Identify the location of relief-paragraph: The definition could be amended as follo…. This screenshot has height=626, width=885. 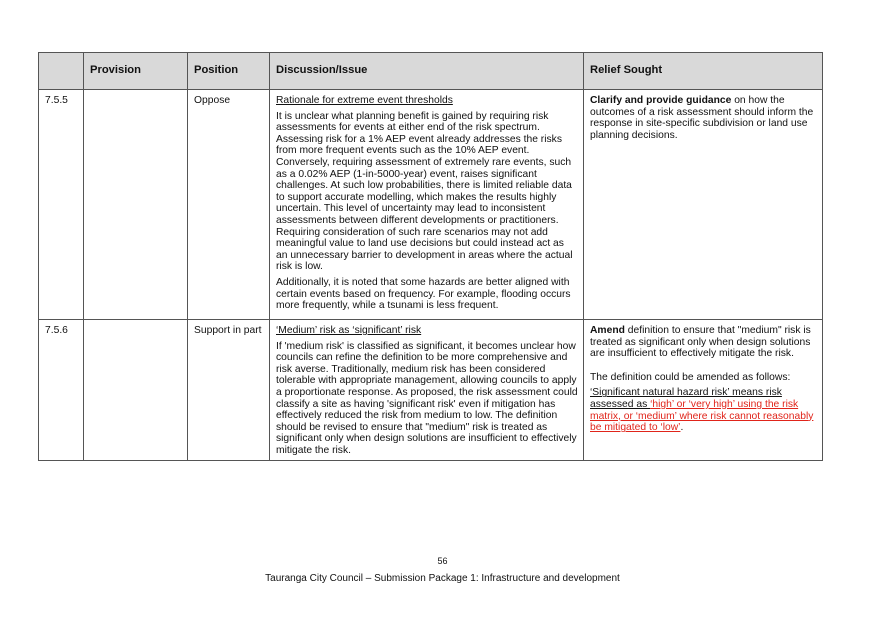
(690, 377).